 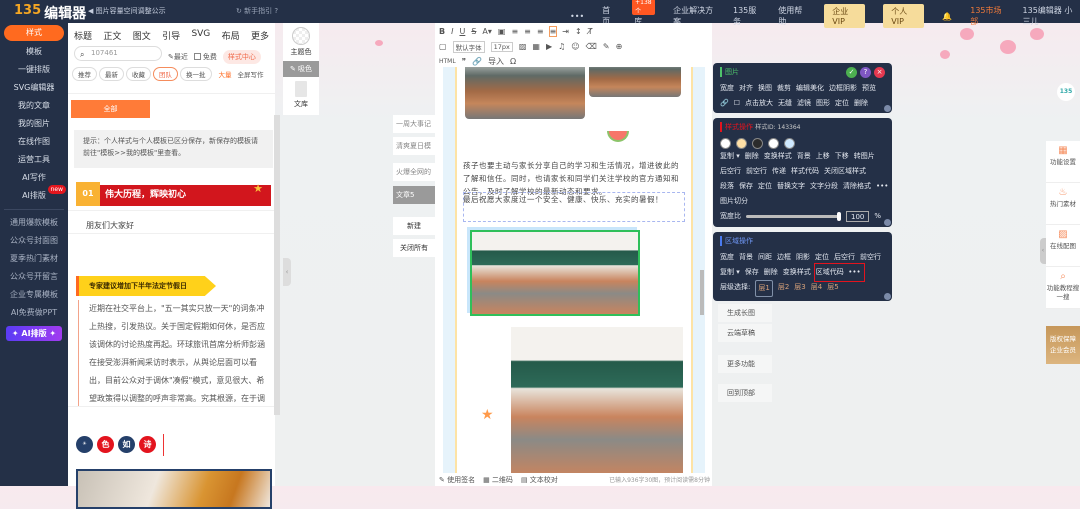 I want to click on copy-action: 复制 ▾, so click(x=730, y=272).